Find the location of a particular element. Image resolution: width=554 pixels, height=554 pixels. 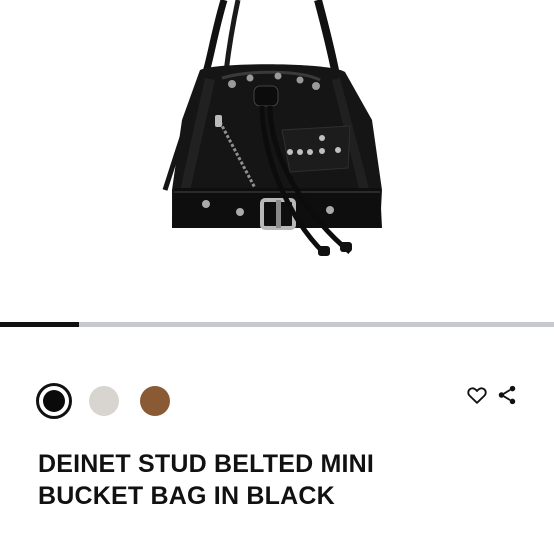

heart-icon is located at coordinates (477, 395).